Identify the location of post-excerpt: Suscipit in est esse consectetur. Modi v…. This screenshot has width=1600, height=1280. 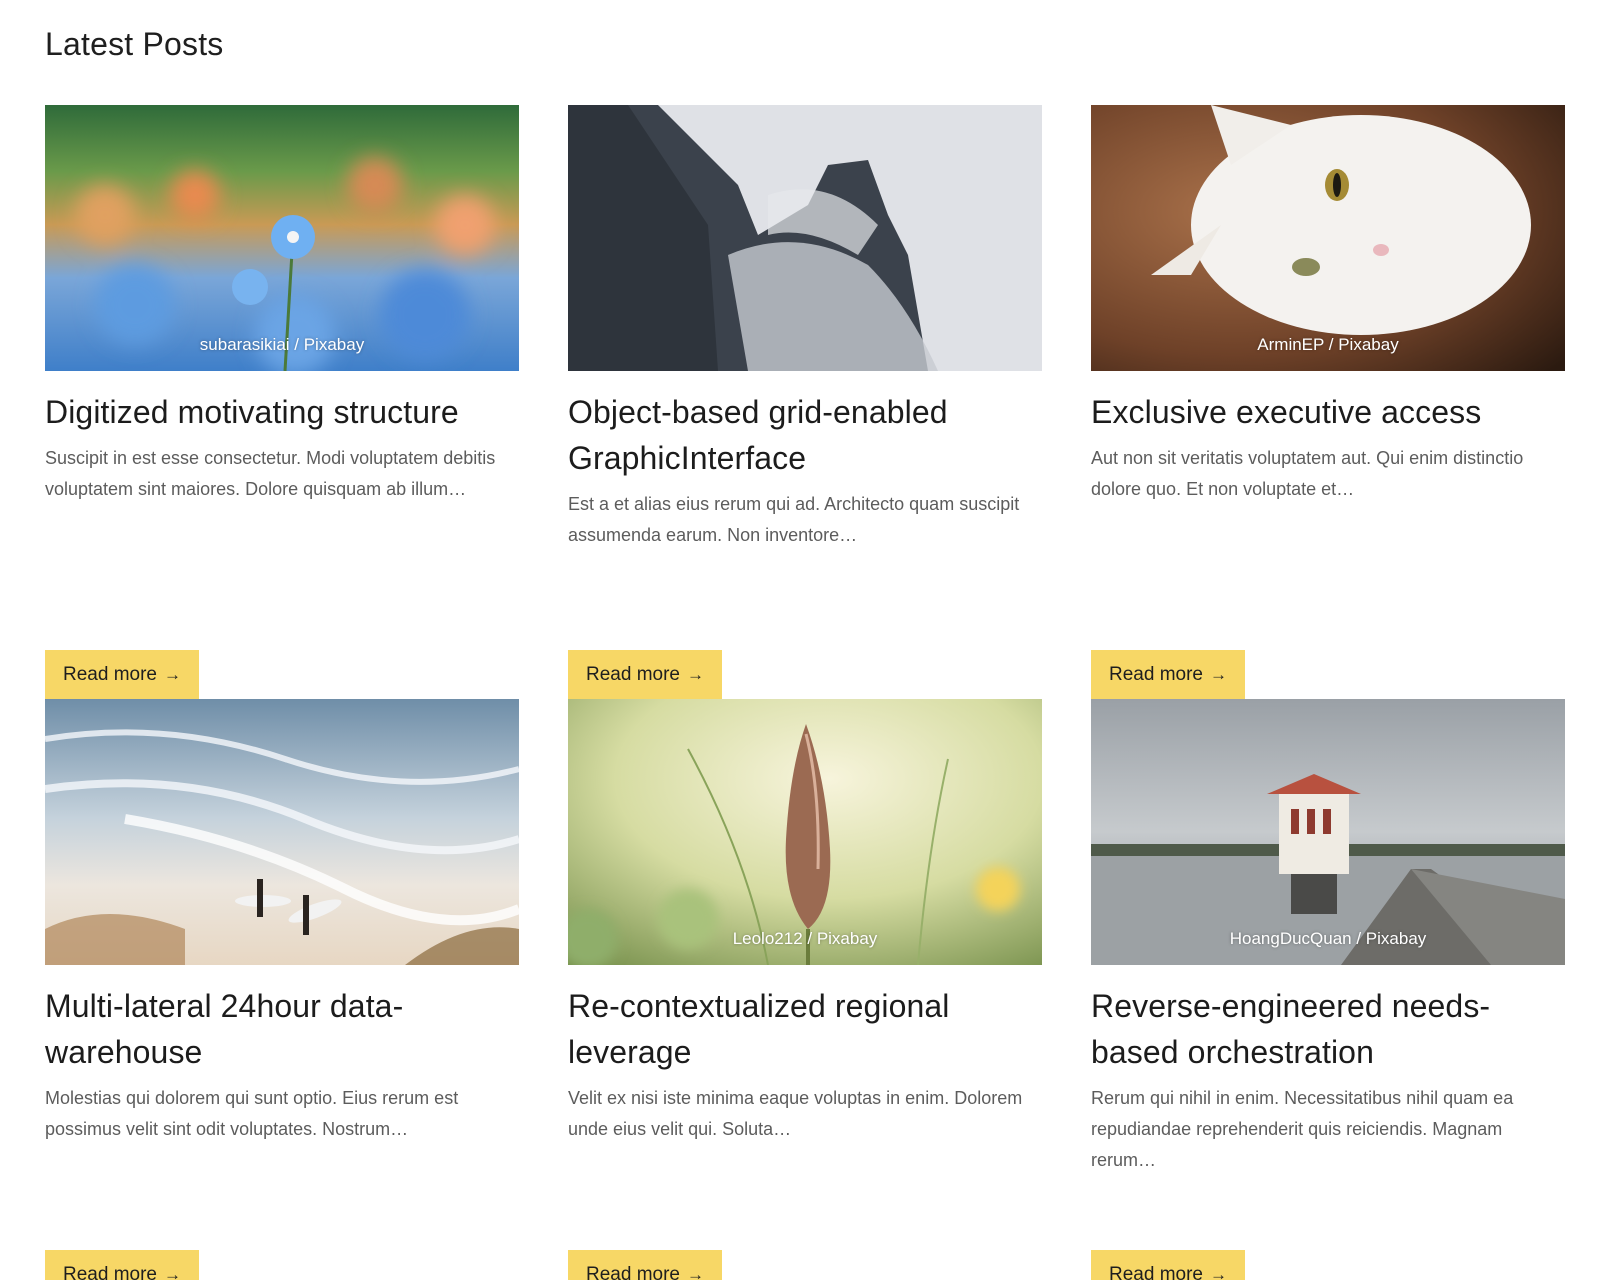
(270, 473).